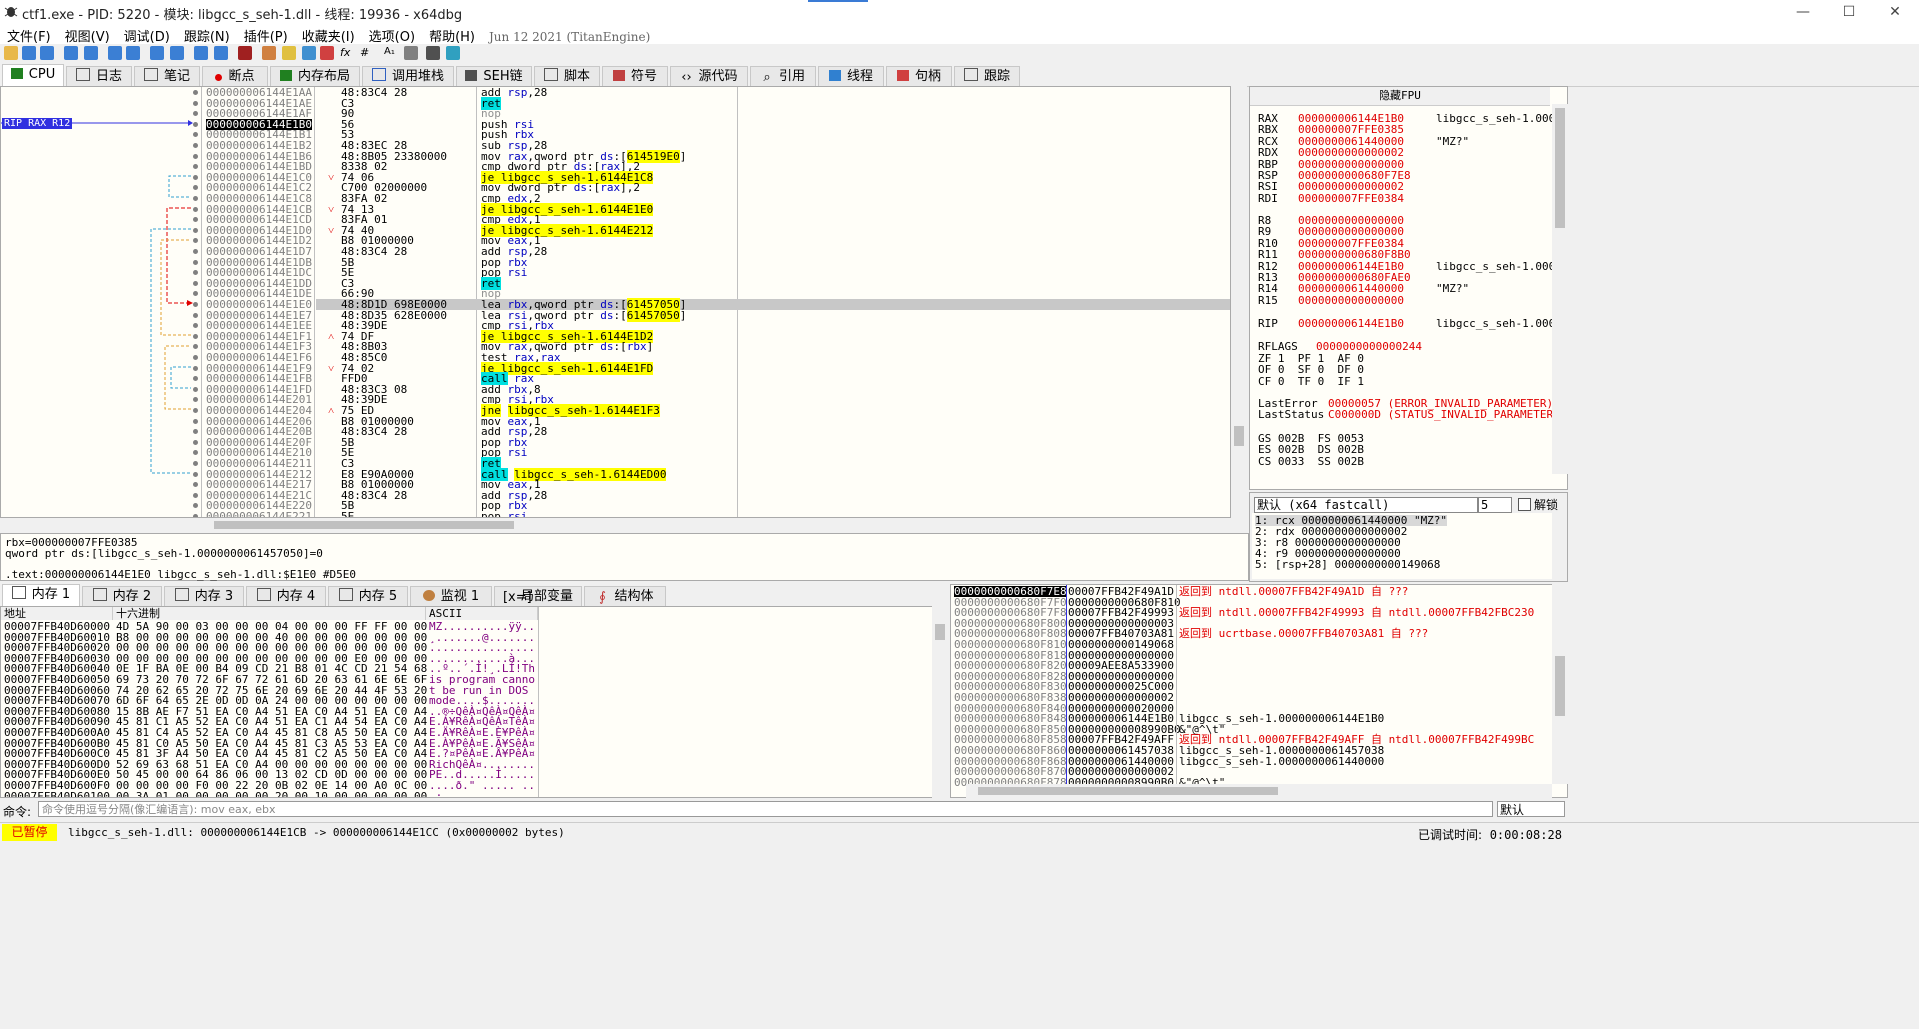 The height and width of the screenshot is (1029, 1919). I want to click on register-value: C000000D (STATUS_INVALID_PARAMETER, so click(1440, 414).